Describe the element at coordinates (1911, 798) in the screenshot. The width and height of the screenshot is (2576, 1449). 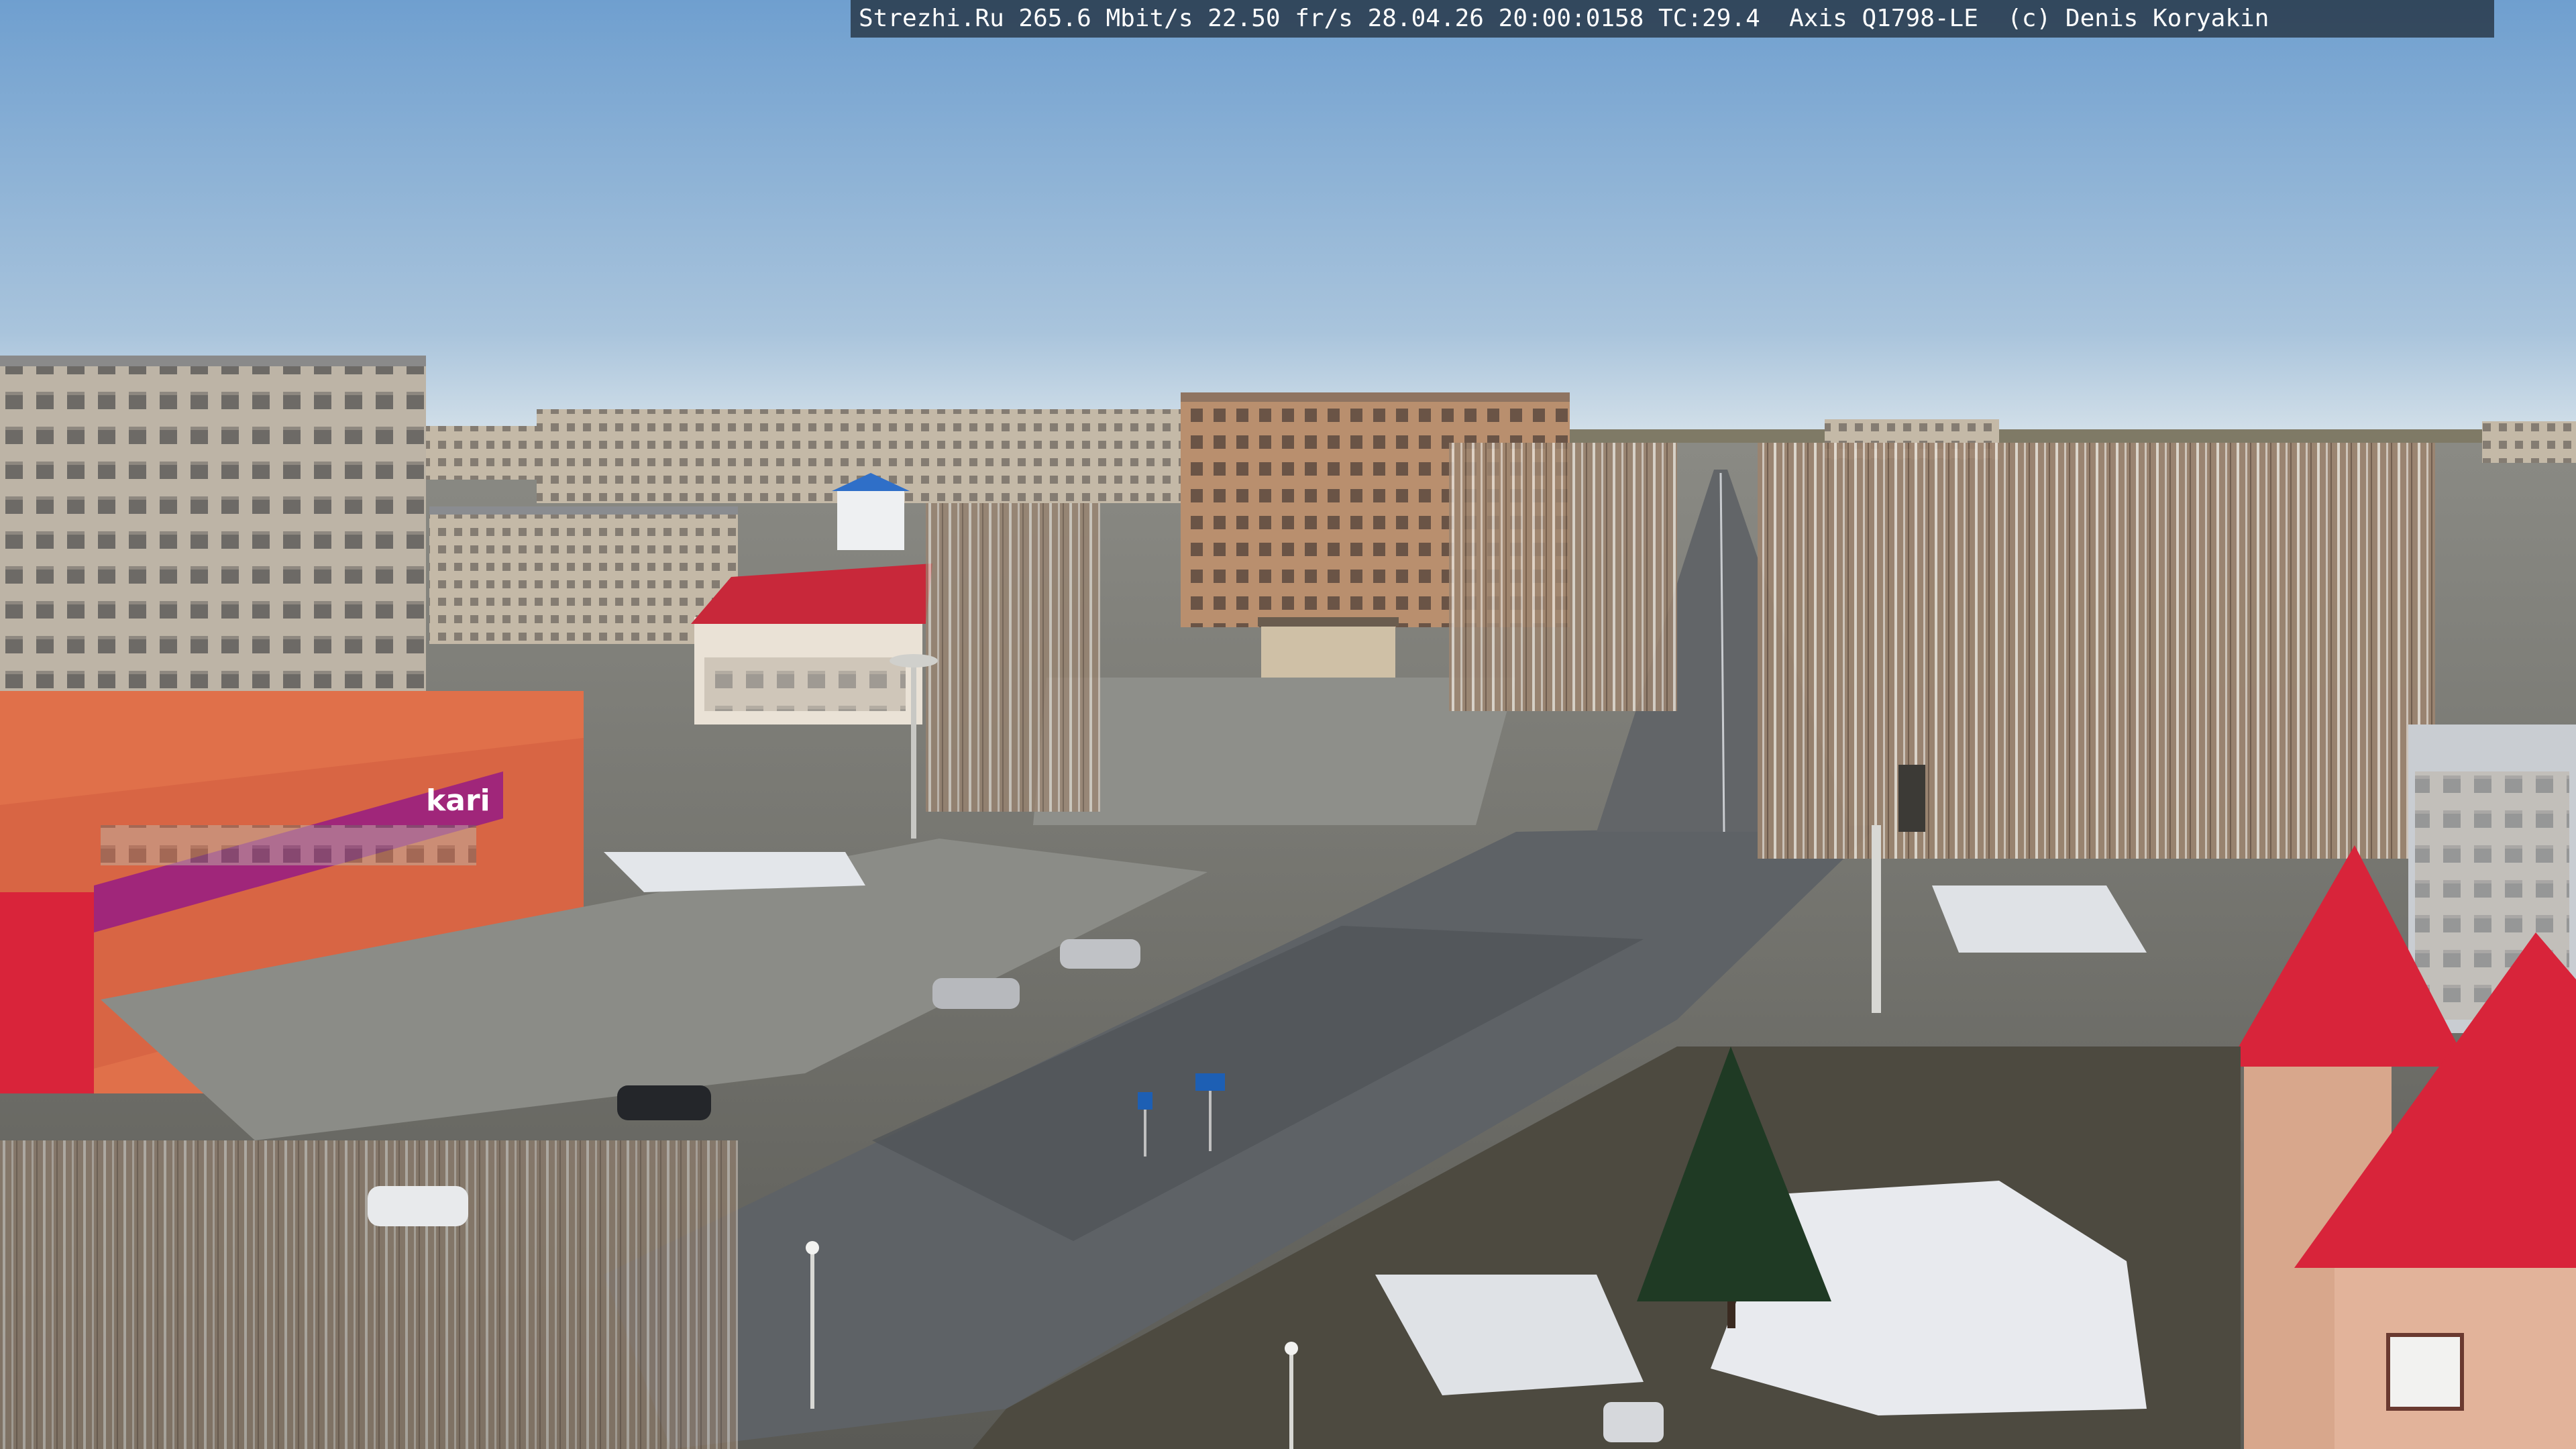
I see `monument-statue` at that location.